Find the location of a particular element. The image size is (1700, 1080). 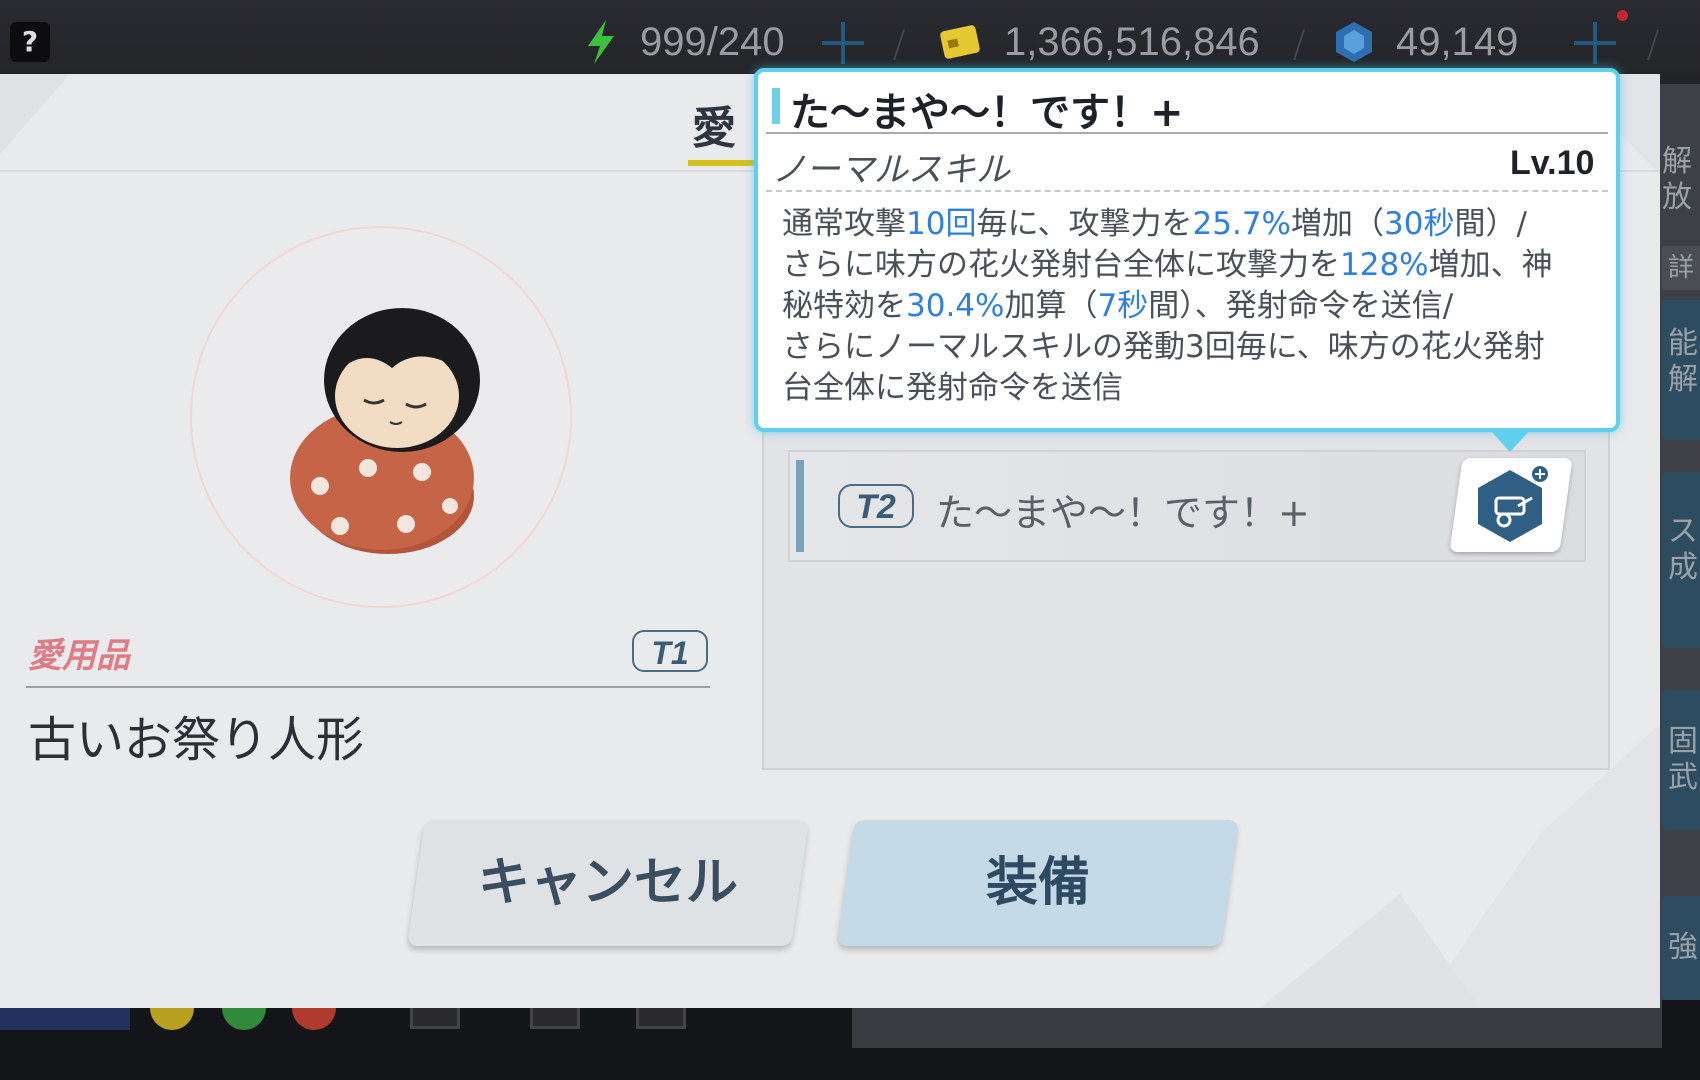

gem-icon is located at coordinates (1354, 42).